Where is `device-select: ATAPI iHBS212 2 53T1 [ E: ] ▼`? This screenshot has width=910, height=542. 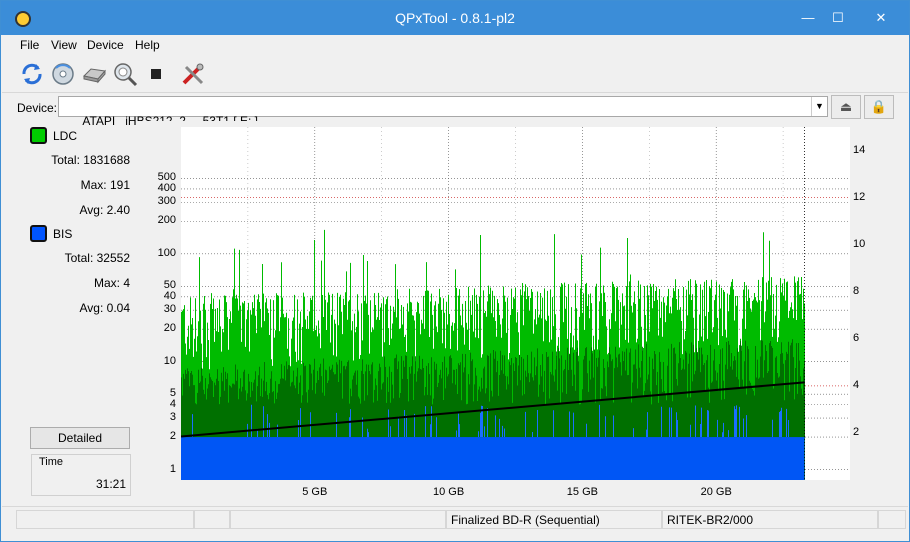
device-select: ATAPI iHBS212 2 53T1 [ E: ] ▼ is located at coordinates (443, 112).